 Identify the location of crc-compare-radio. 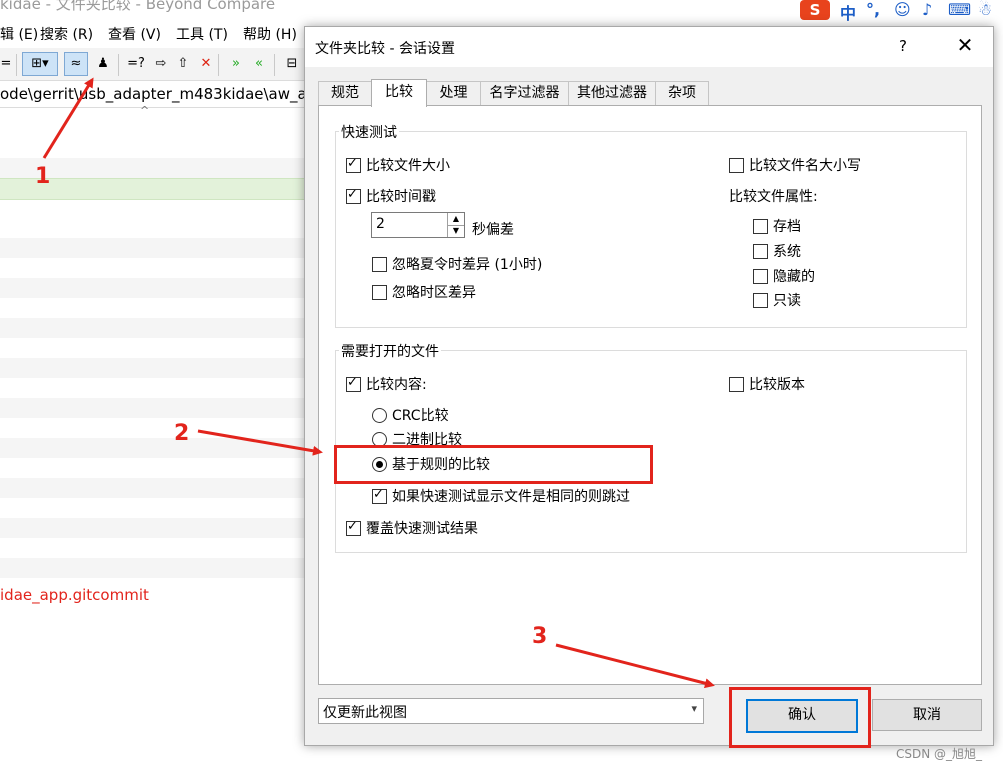
(379, 415).